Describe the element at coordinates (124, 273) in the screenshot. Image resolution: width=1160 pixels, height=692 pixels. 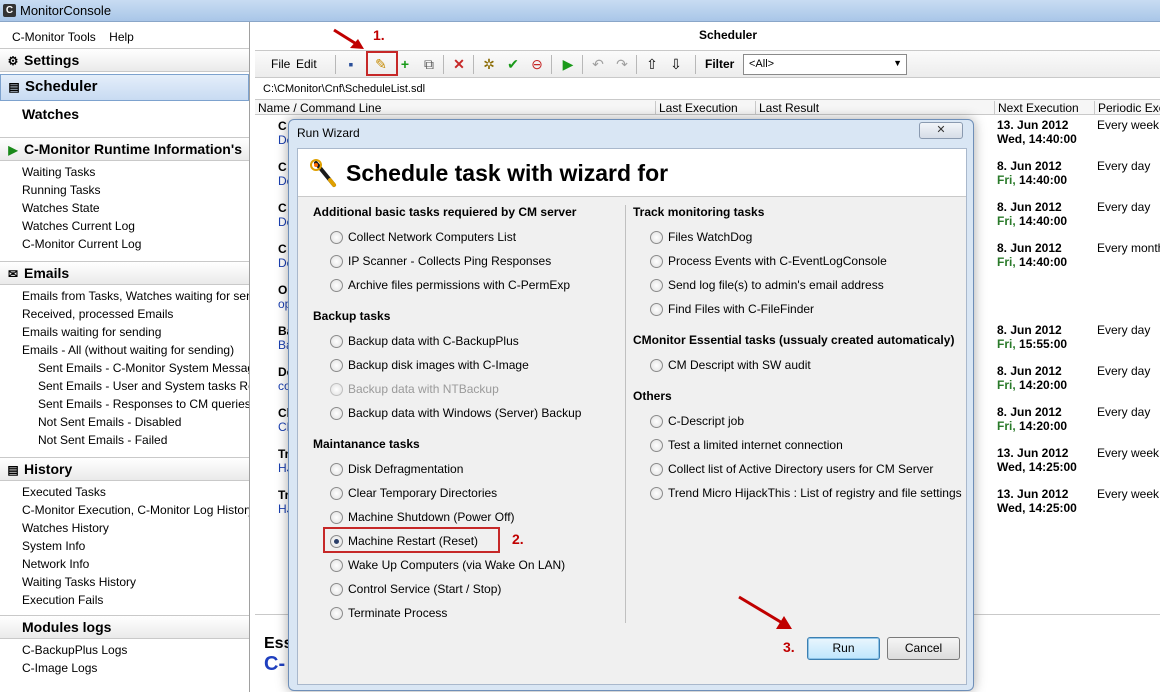
I see `nav-emails-header: ✉ Emails` at that location.